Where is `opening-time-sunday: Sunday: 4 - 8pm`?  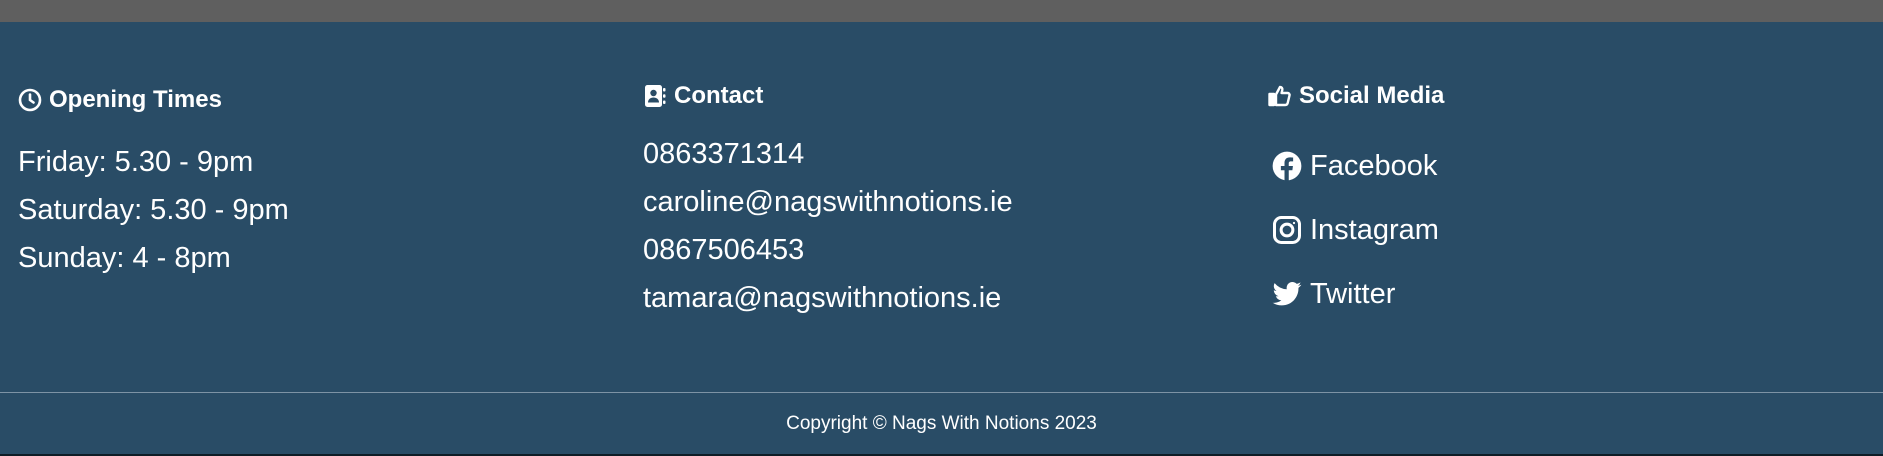
opening-time-sunday: Sunday: 4 - 8pm is located at coordinates (124, 258).